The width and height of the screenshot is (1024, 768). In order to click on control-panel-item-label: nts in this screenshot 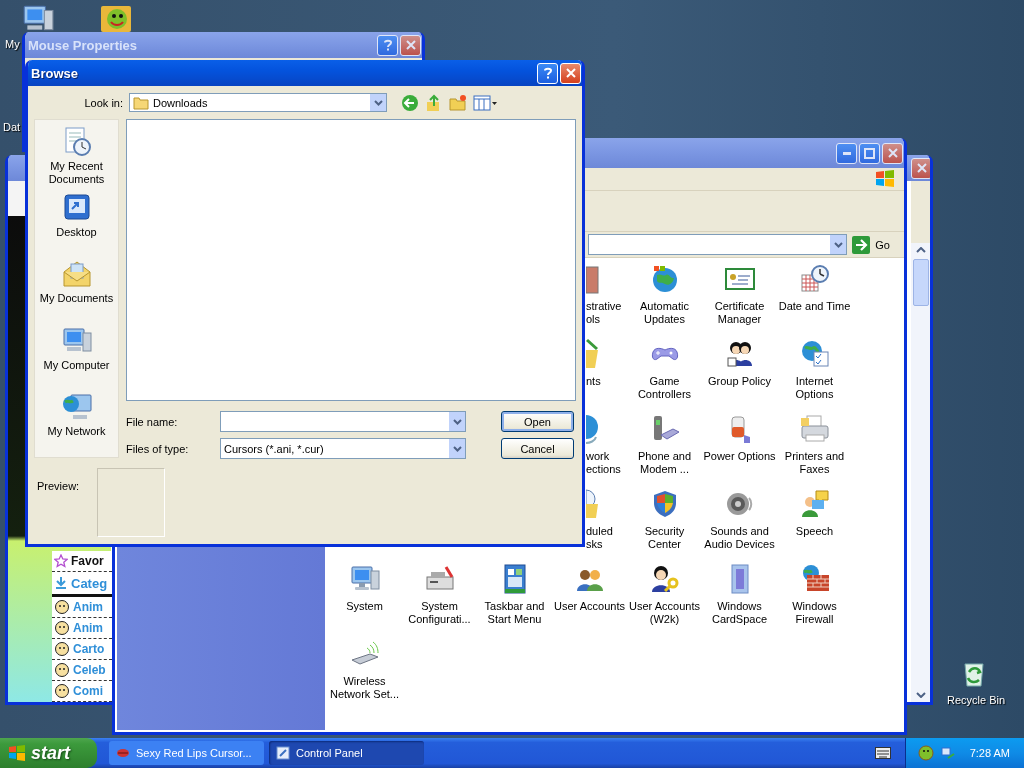, I will do `click(606, 381)`.